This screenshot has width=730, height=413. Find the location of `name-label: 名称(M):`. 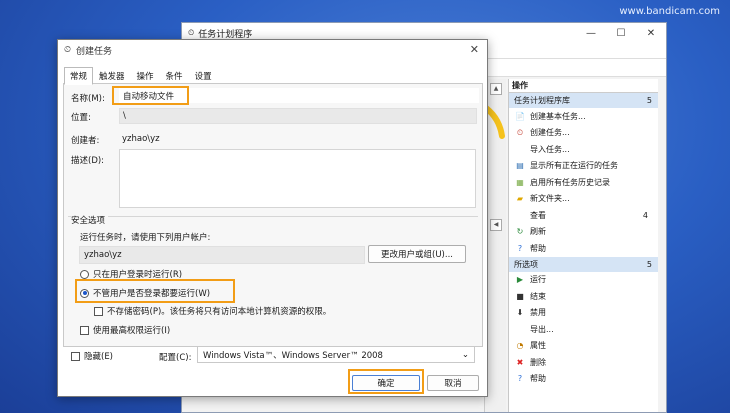

name-label: 名称(M): is located at coordinates (88, 99).